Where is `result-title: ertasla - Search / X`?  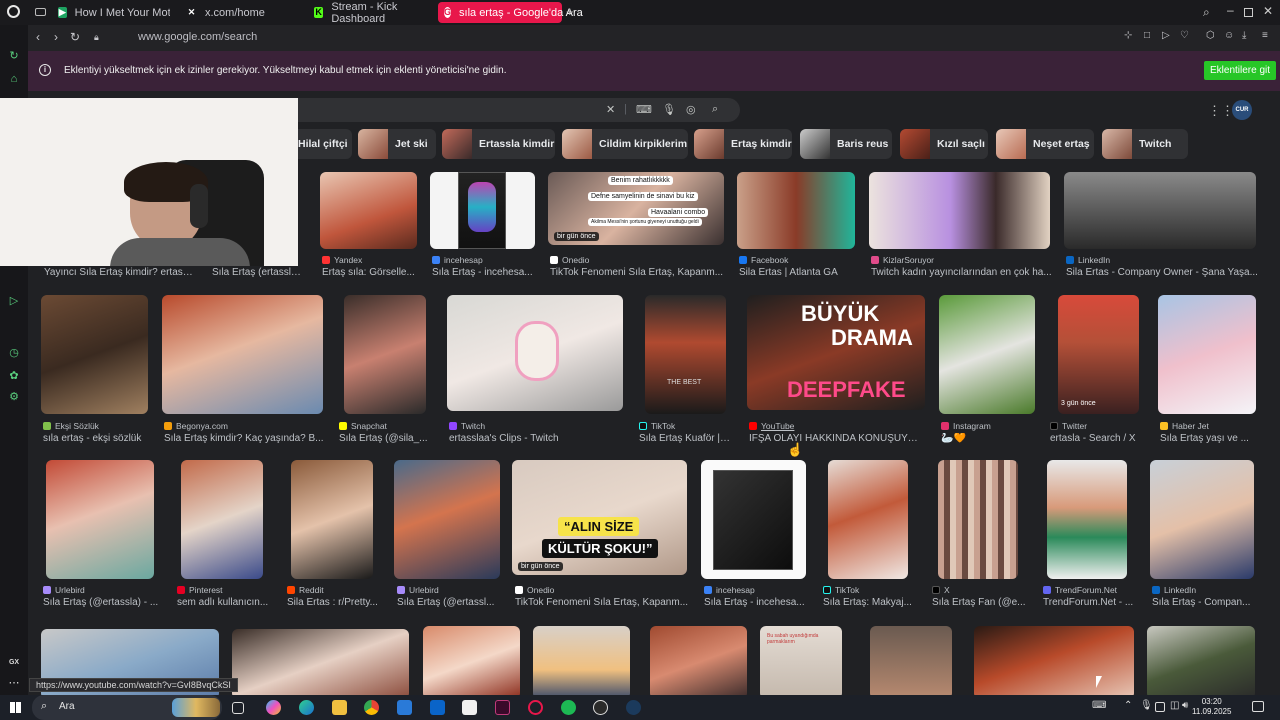
result-title: ertasla - Search / X is located at coordinates (1100, 438).